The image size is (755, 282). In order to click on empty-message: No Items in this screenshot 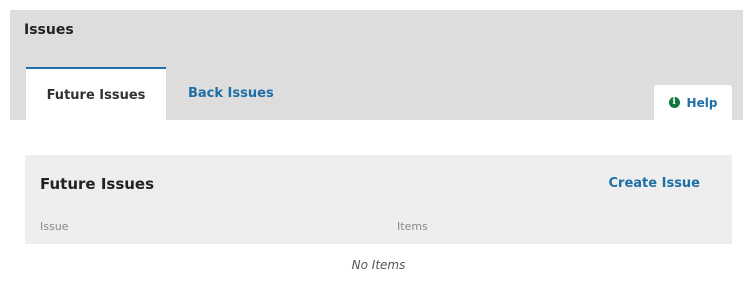, I will do `click(378, 263)`.